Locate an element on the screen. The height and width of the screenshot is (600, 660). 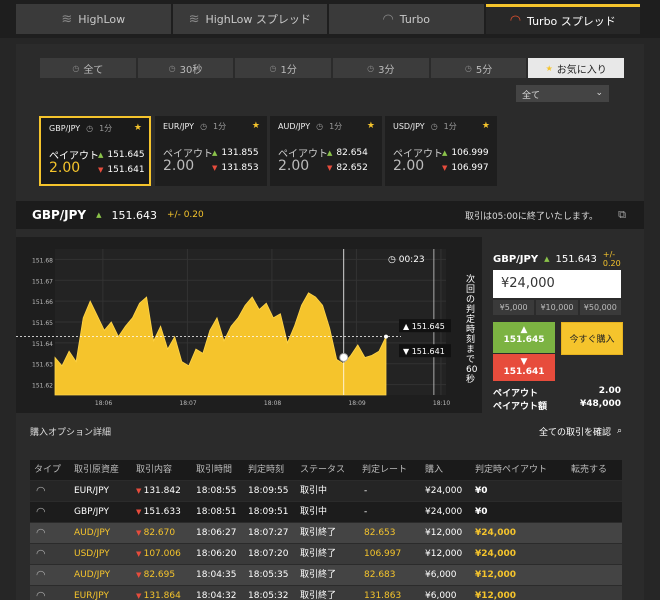
quick-amount-50000: ¥50,000 is located at coordinates (600, 307).